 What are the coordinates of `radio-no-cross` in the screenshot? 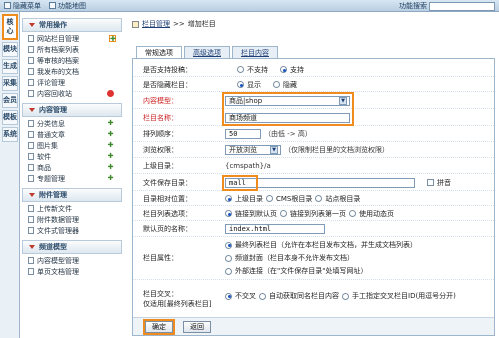 It's located at (228, 296).